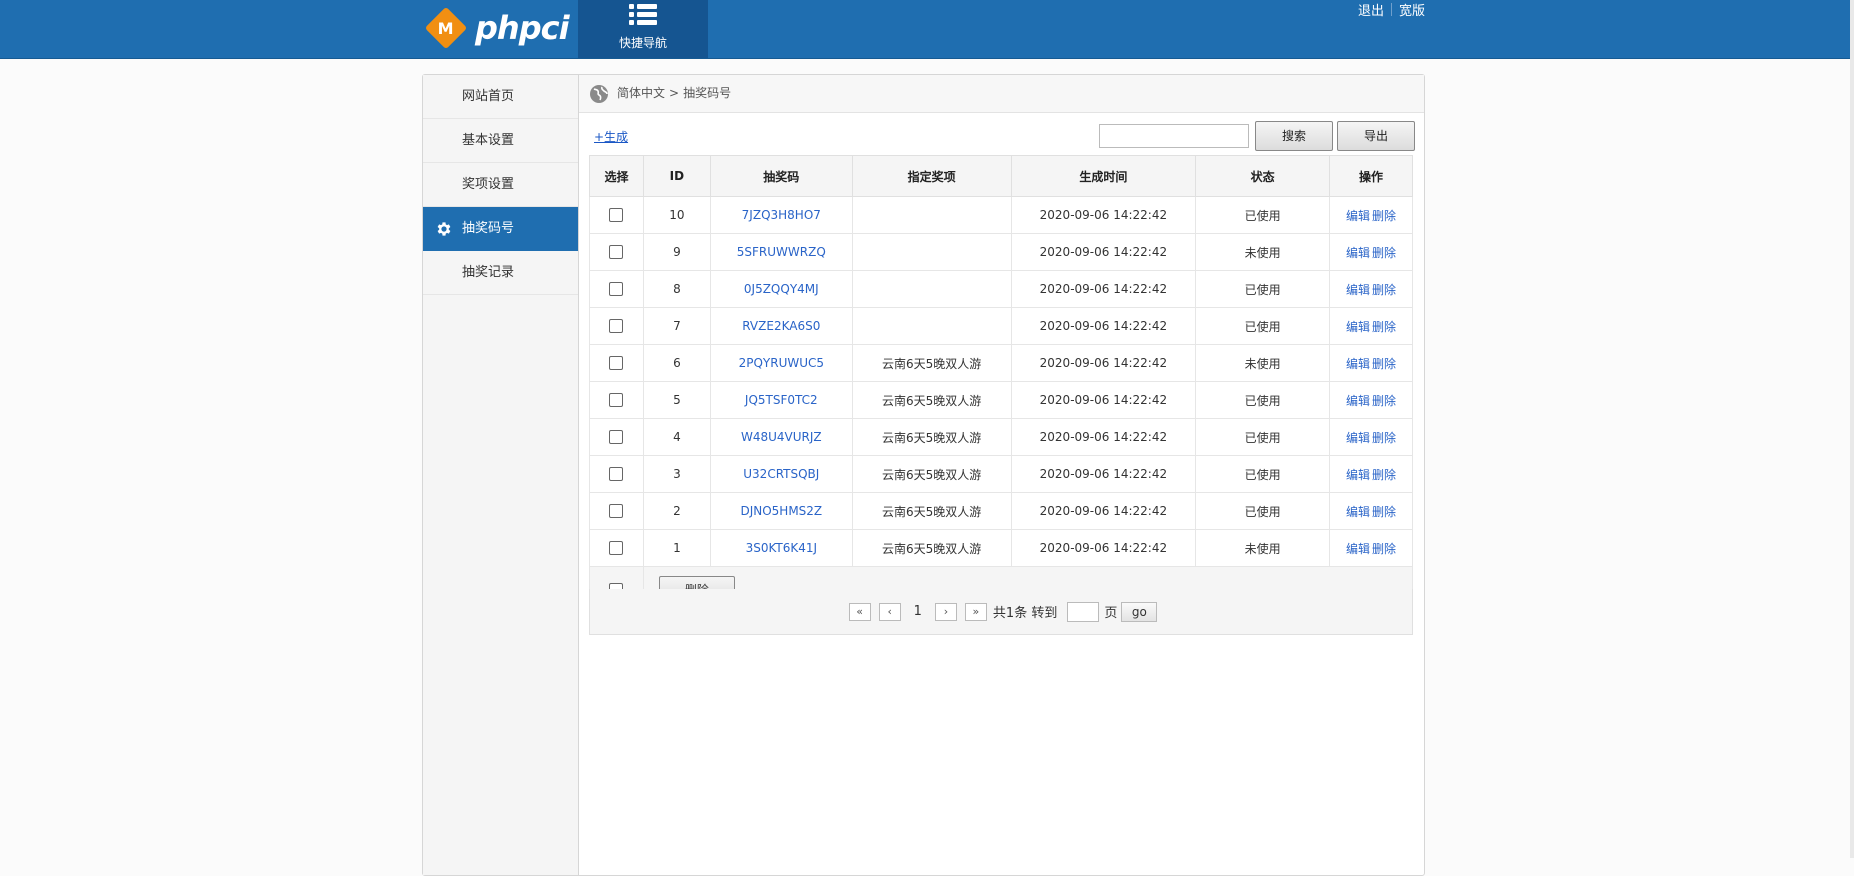 The image size is (1854, 876). Describe the element at coordinates (918, 611) in the screenshot. I see `current-page-number: 1` at that location.